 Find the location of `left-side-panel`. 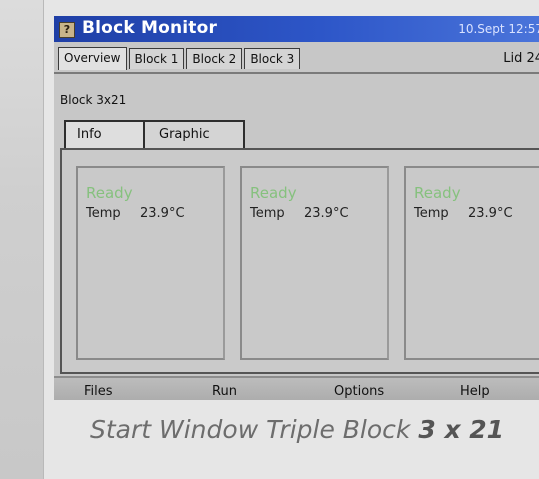

left-side-panel is located at coordinates (22, 239).